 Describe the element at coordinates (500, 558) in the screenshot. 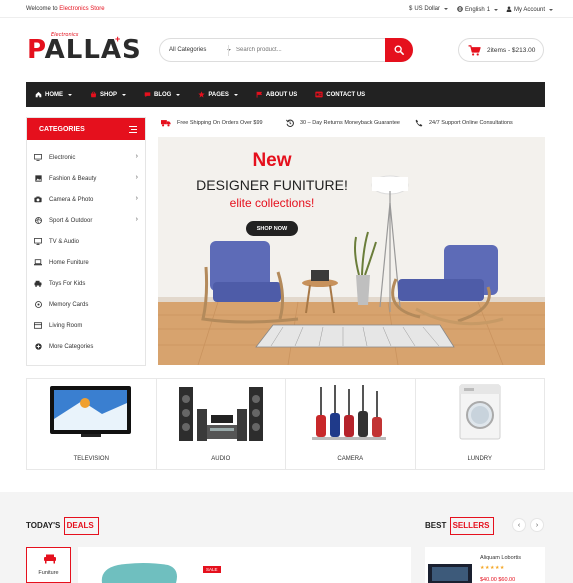

I see `best-seller-name: Aliquam Lobortis` at that location.